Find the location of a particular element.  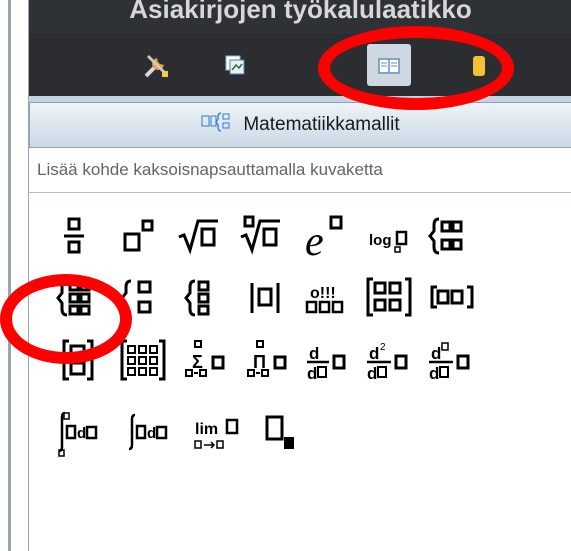

limit-template: lim is located at coordinates (218, 434).